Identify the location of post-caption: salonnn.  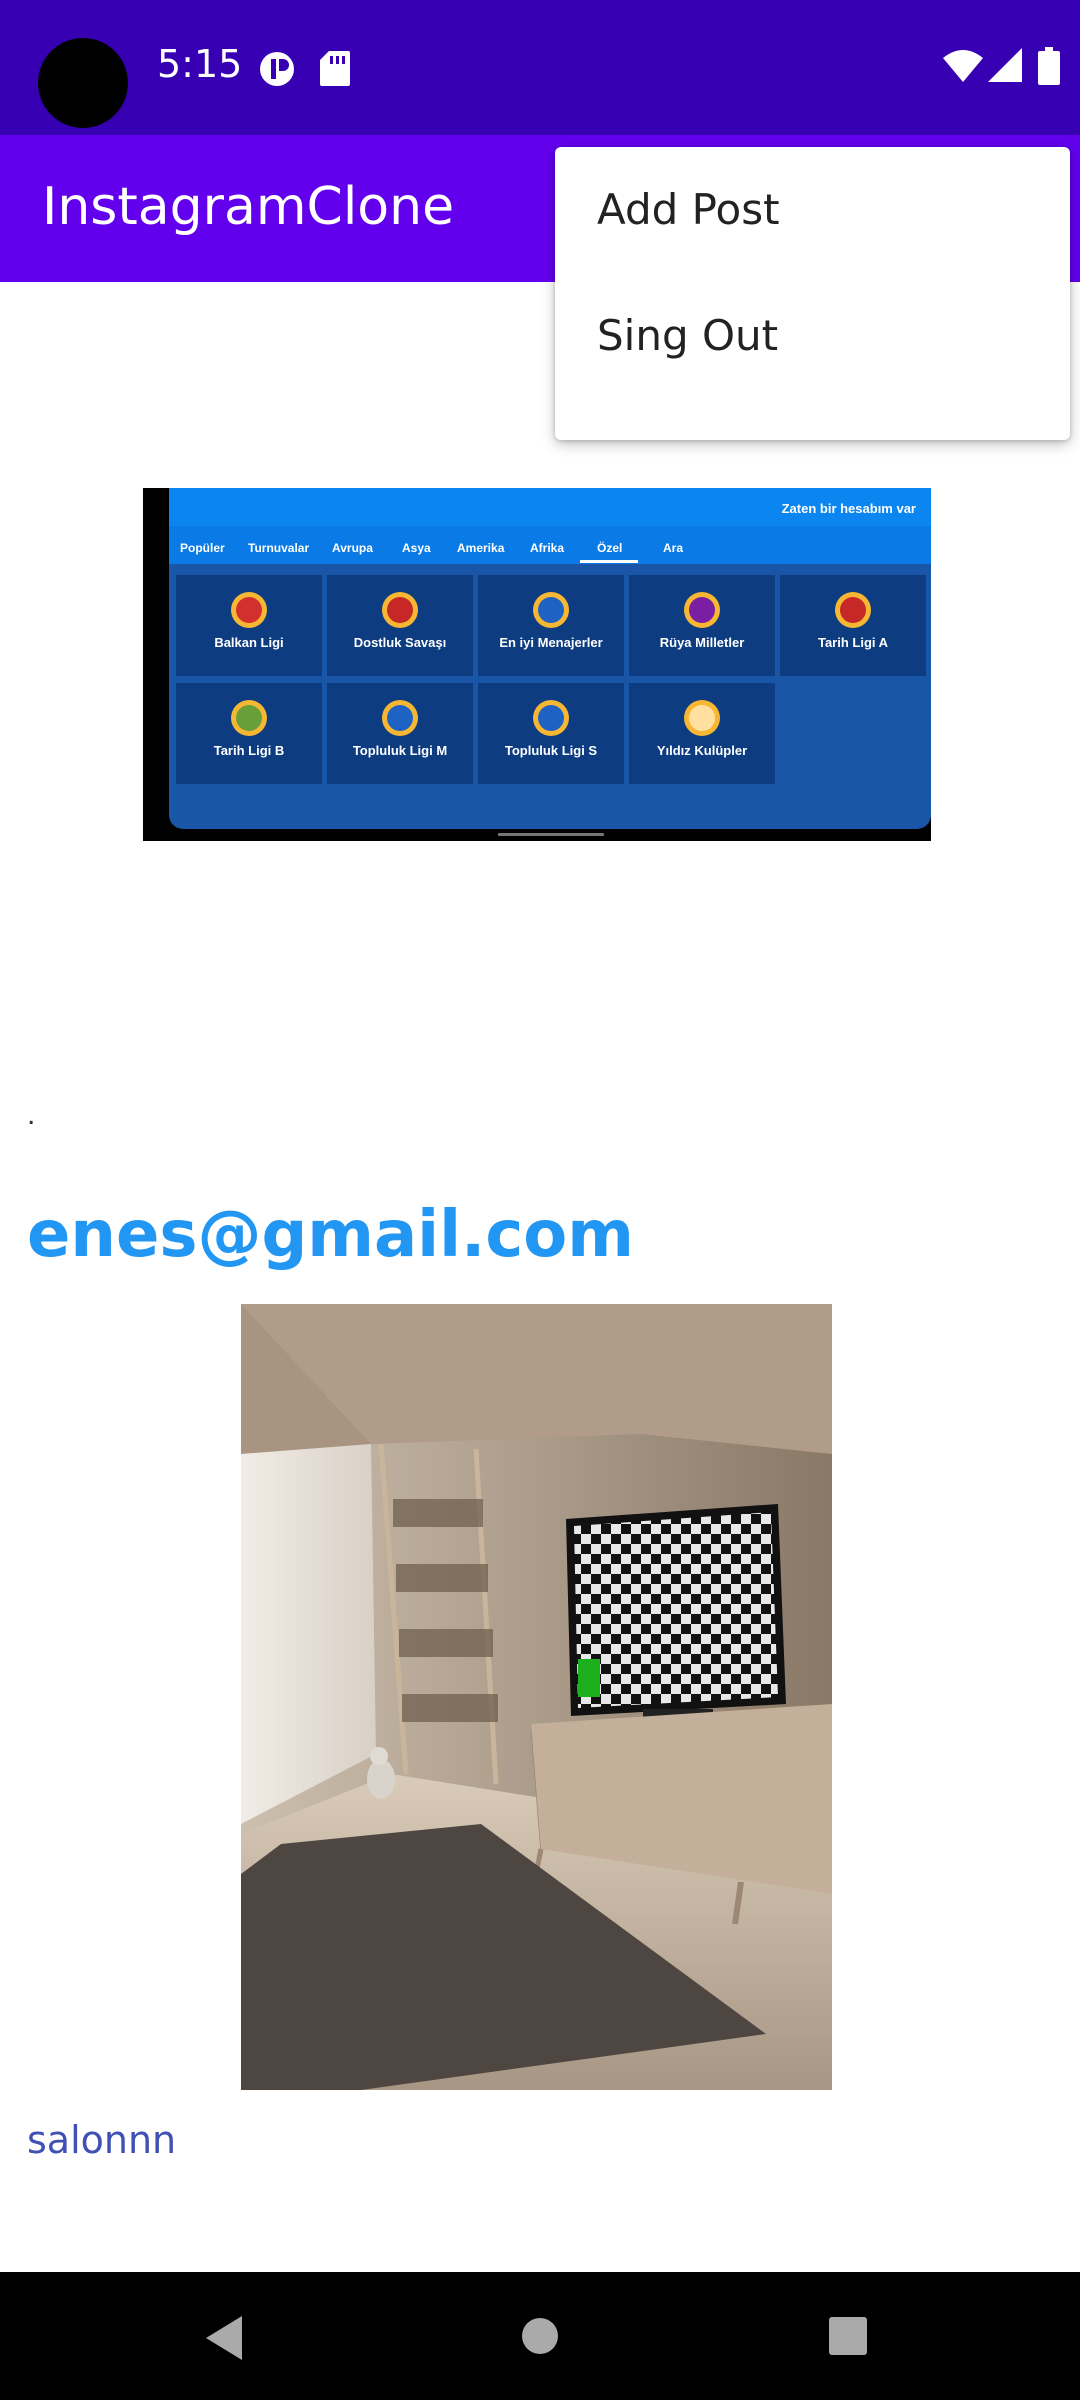
(102, 2140).